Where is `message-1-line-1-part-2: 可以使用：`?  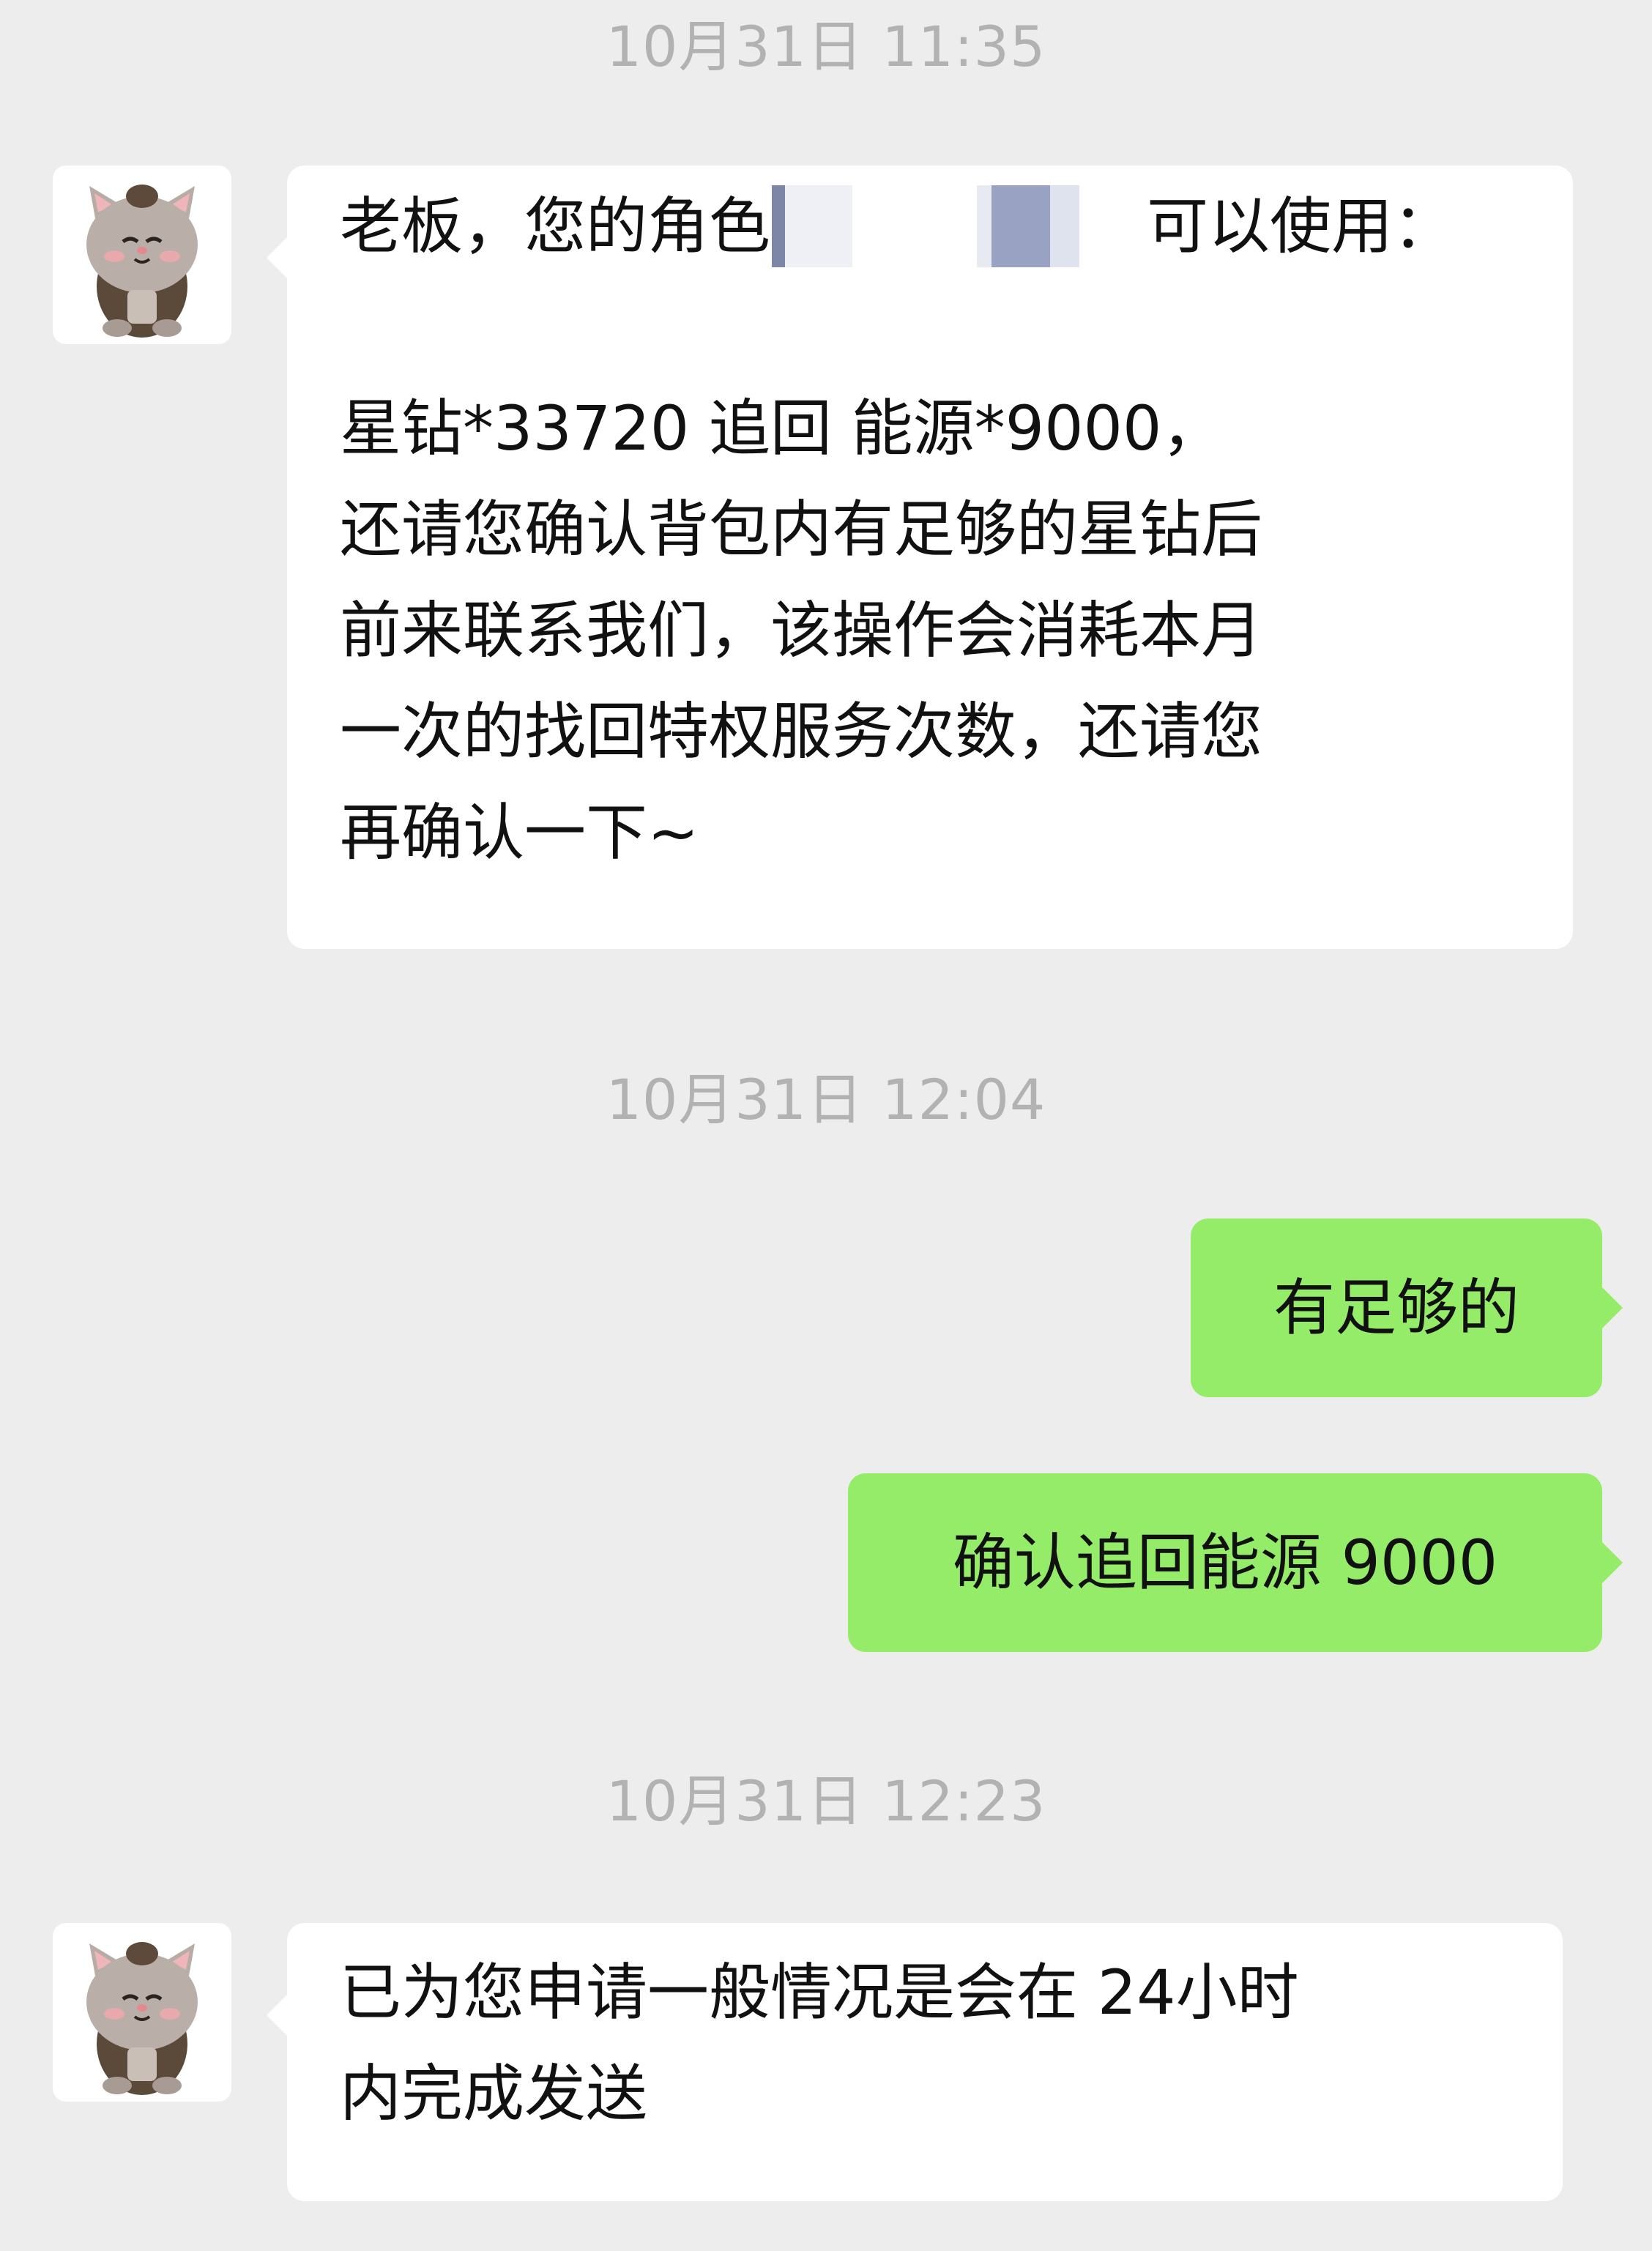
message-1-line-1-part-2: 可以使用： is located at coordinates (1301, 226).